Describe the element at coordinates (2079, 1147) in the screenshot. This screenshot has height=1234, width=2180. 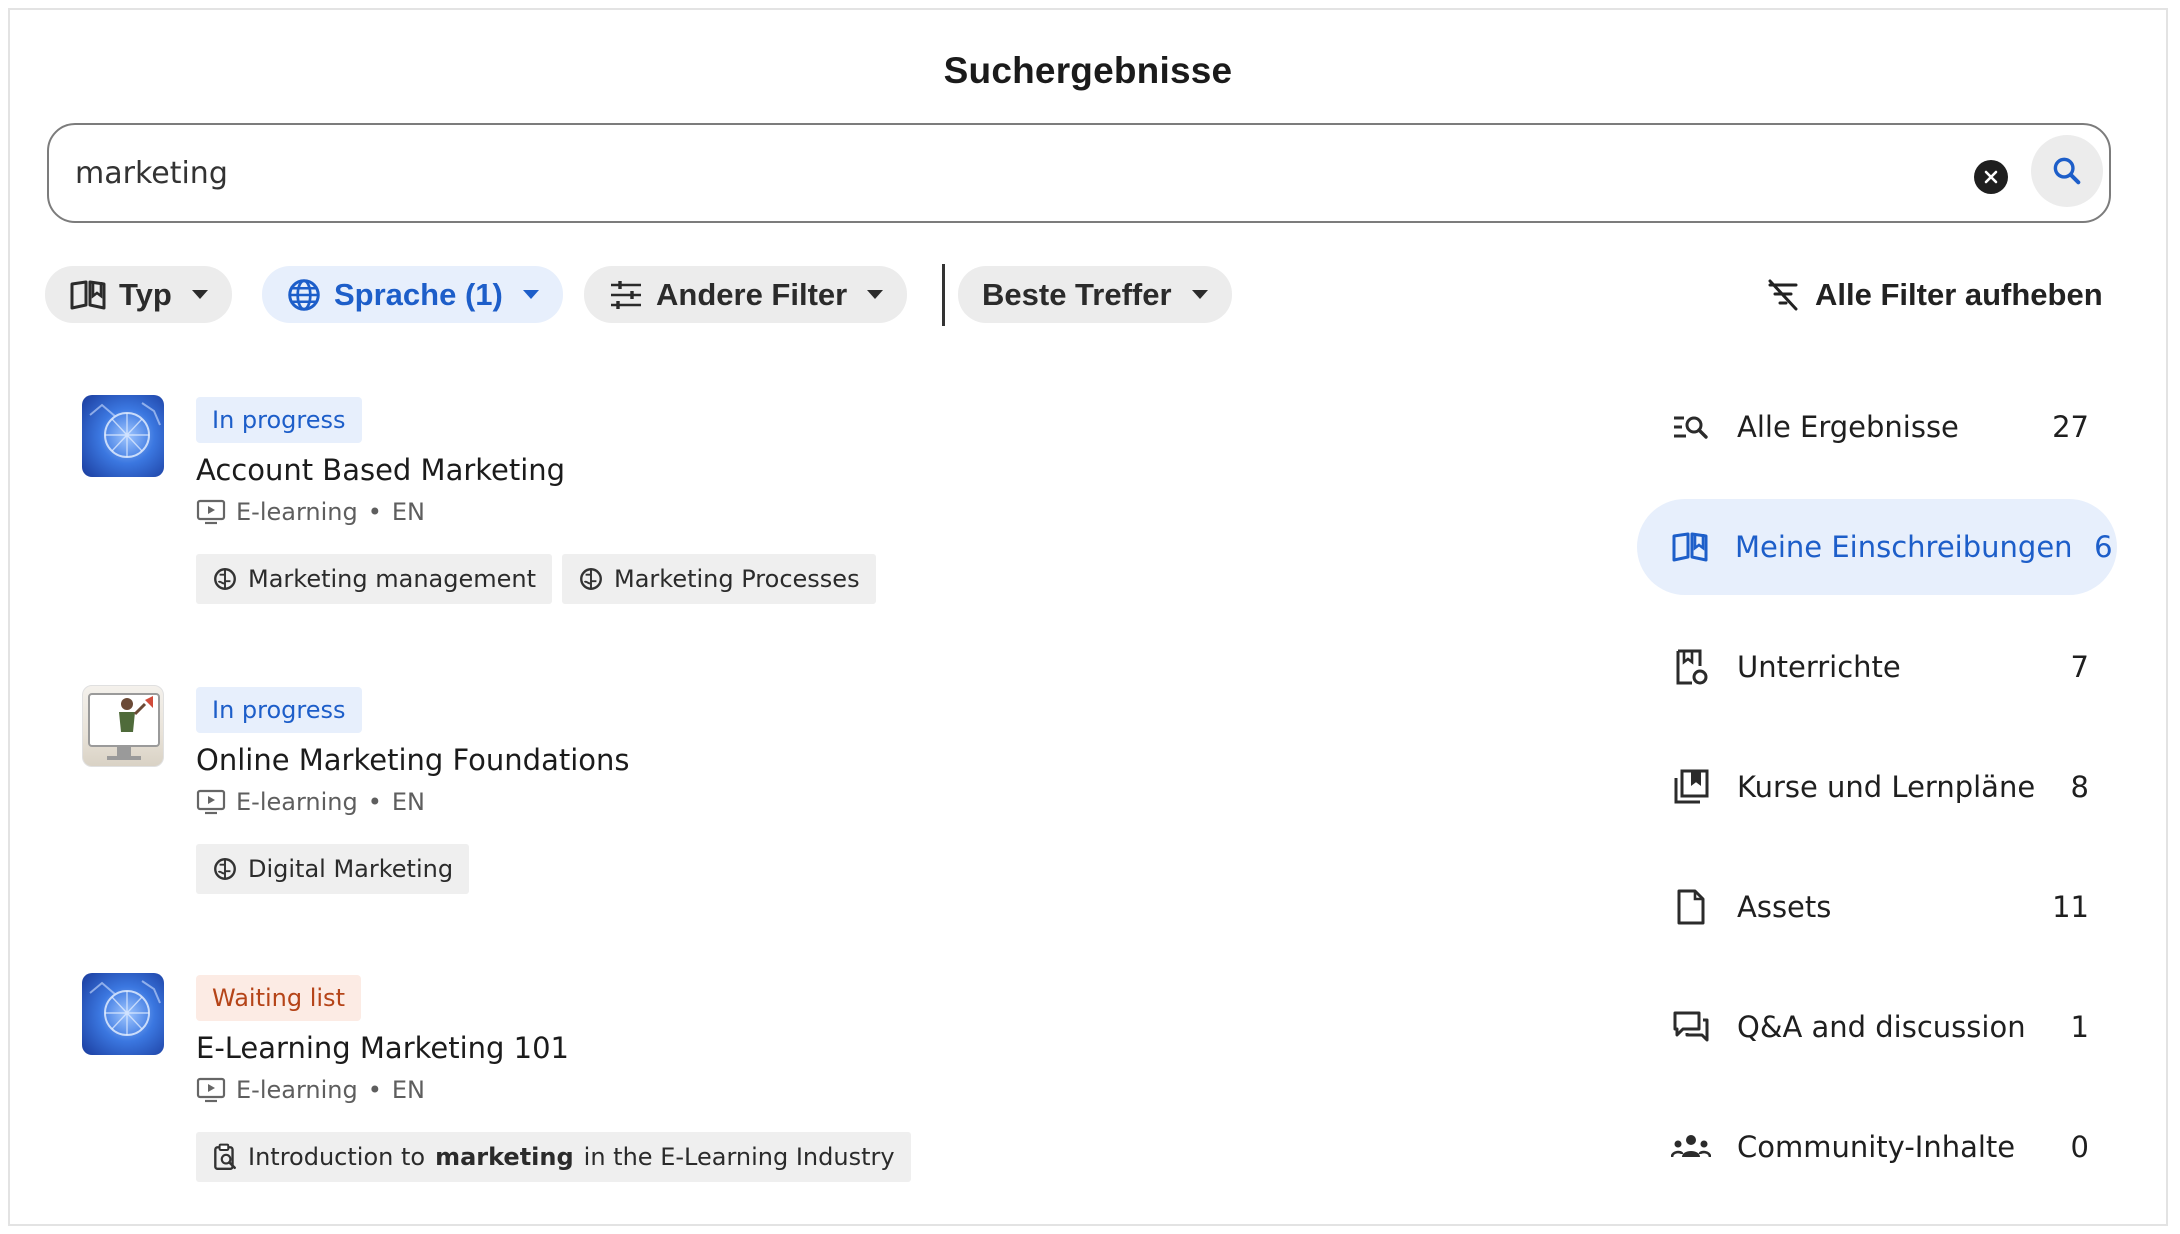
I see `sidebar-item-count: 0` at that location.